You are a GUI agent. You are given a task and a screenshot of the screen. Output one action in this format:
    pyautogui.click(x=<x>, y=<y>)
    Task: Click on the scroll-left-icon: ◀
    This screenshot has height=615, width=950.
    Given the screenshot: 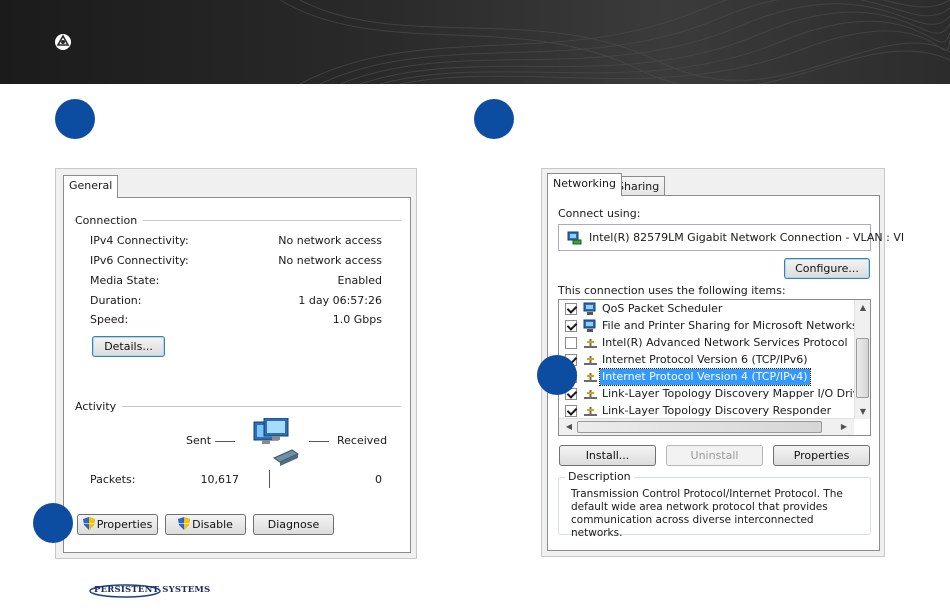 What is the action you would take?
    pyautogui.click(x=569, y=426)
    